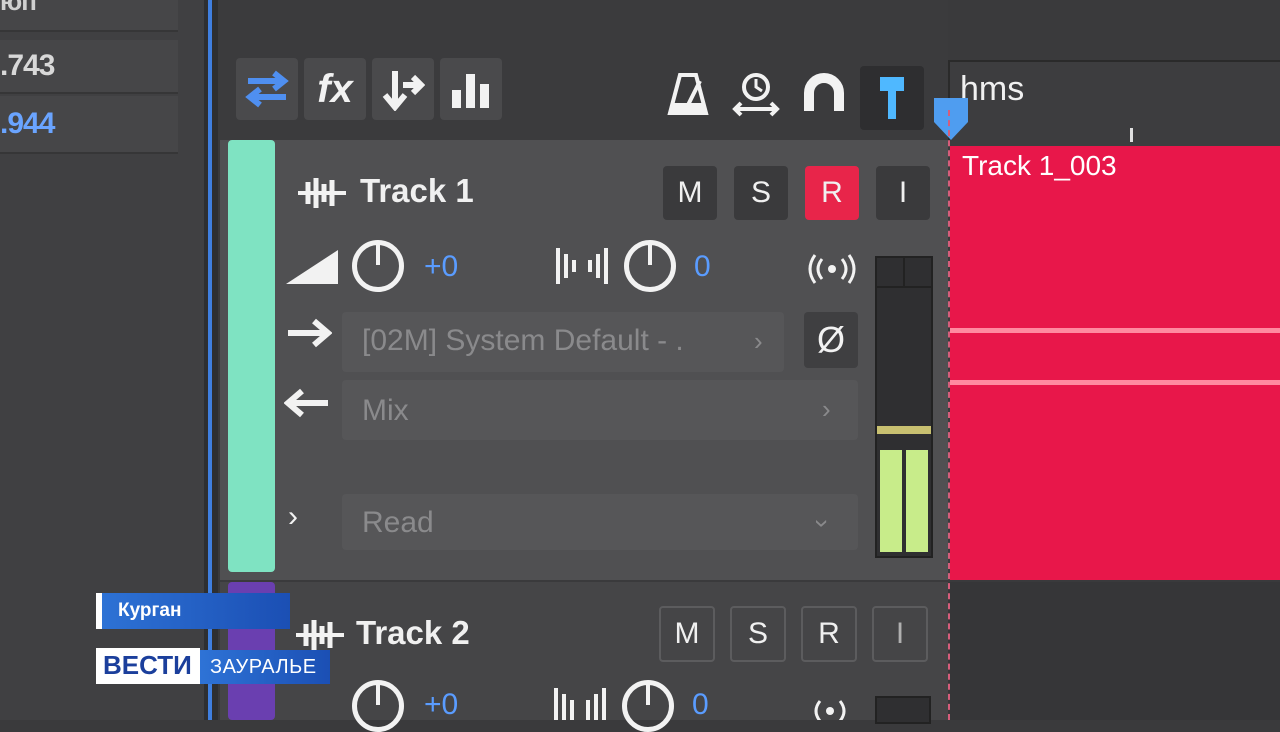 This screenshot has height=732, width=1280. What do you see at coordinates (687, 634) in the screenshot?
I see `track-2-mute-button: M` at bounding box center [687, 634].